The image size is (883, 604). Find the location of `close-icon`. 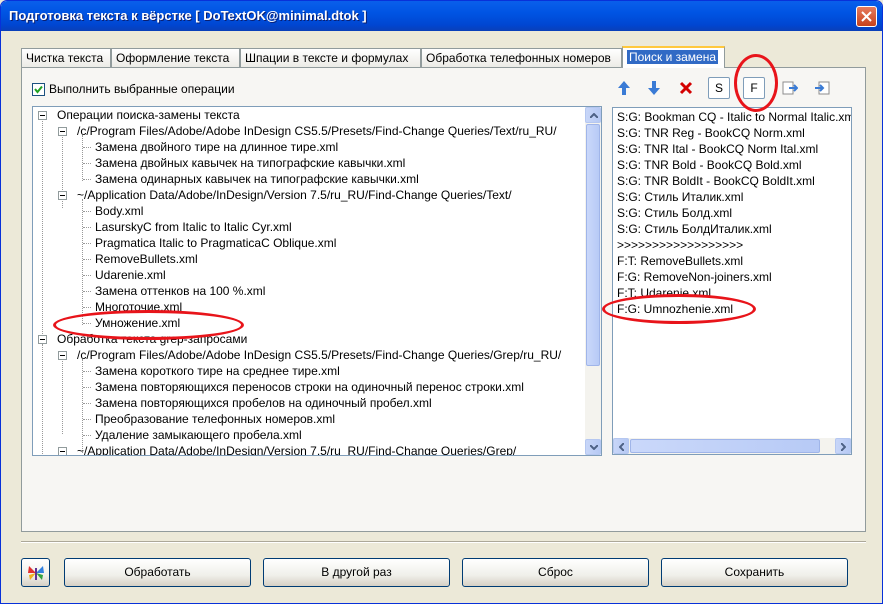

close-icon is located at coordinates (866, 16).